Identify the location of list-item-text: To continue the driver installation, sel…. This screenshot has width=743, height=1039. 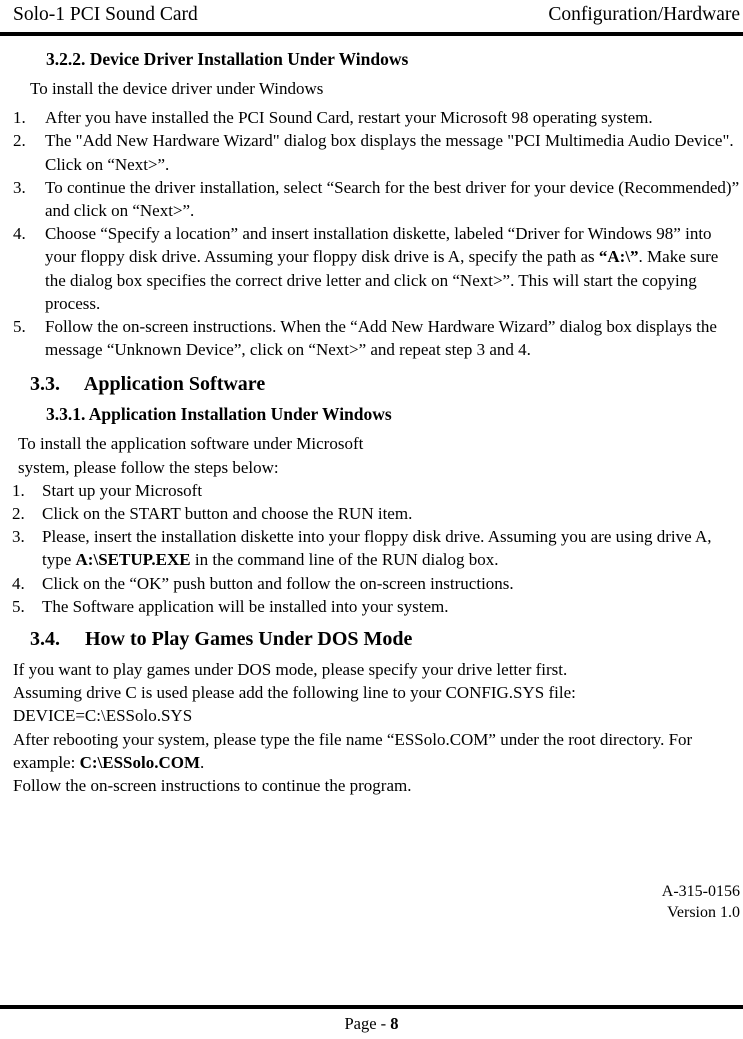
(392, 199).